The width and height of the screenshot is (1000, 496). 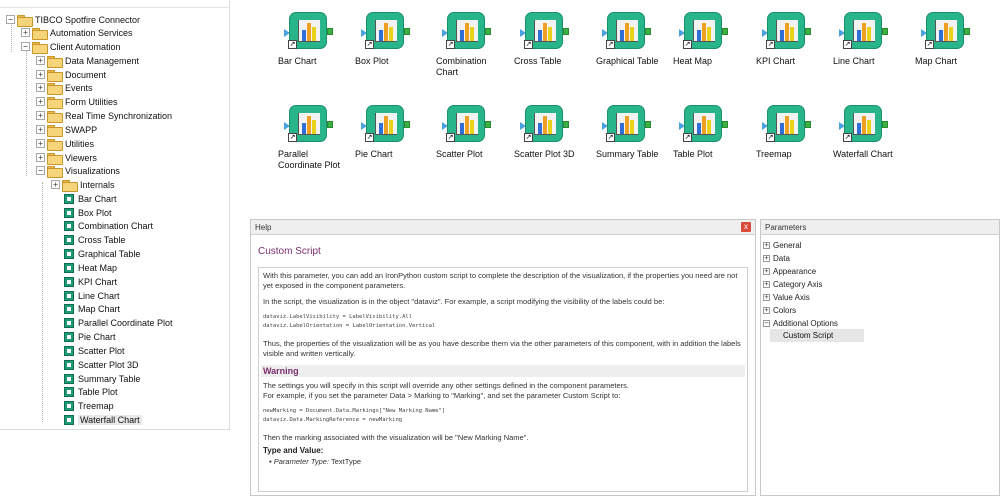 I want to click on tree-item-visualizations: − Visualizations, so click(x=78, y=171).